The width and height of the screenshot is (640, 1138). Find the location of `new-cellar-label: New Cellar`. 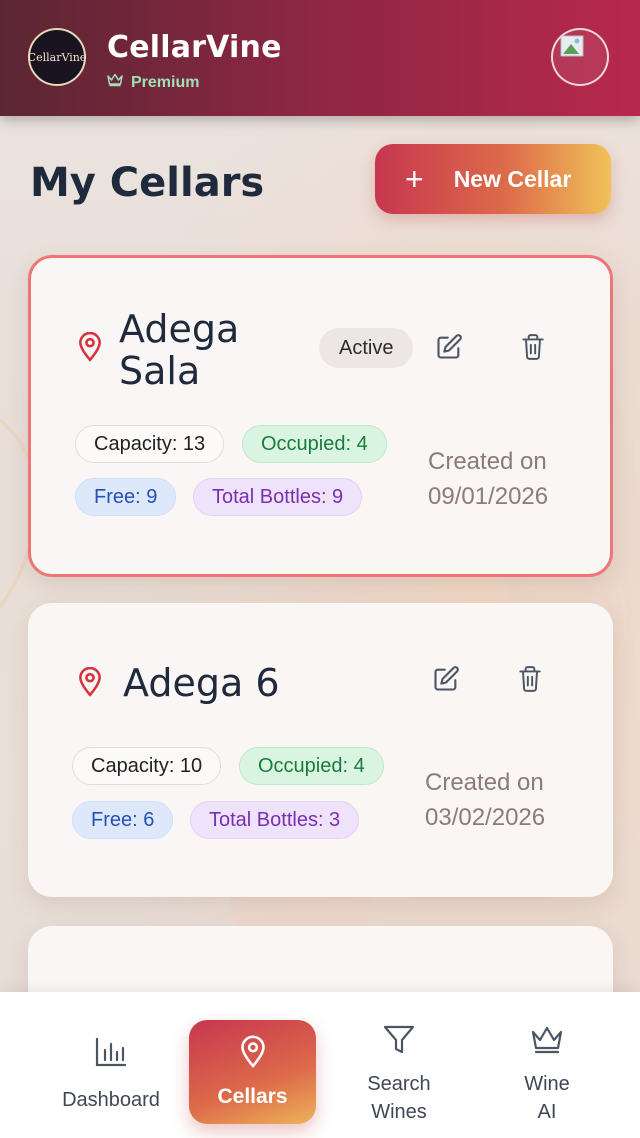

new-cellar-label: New Cellar is located at coordinates (512, 178).